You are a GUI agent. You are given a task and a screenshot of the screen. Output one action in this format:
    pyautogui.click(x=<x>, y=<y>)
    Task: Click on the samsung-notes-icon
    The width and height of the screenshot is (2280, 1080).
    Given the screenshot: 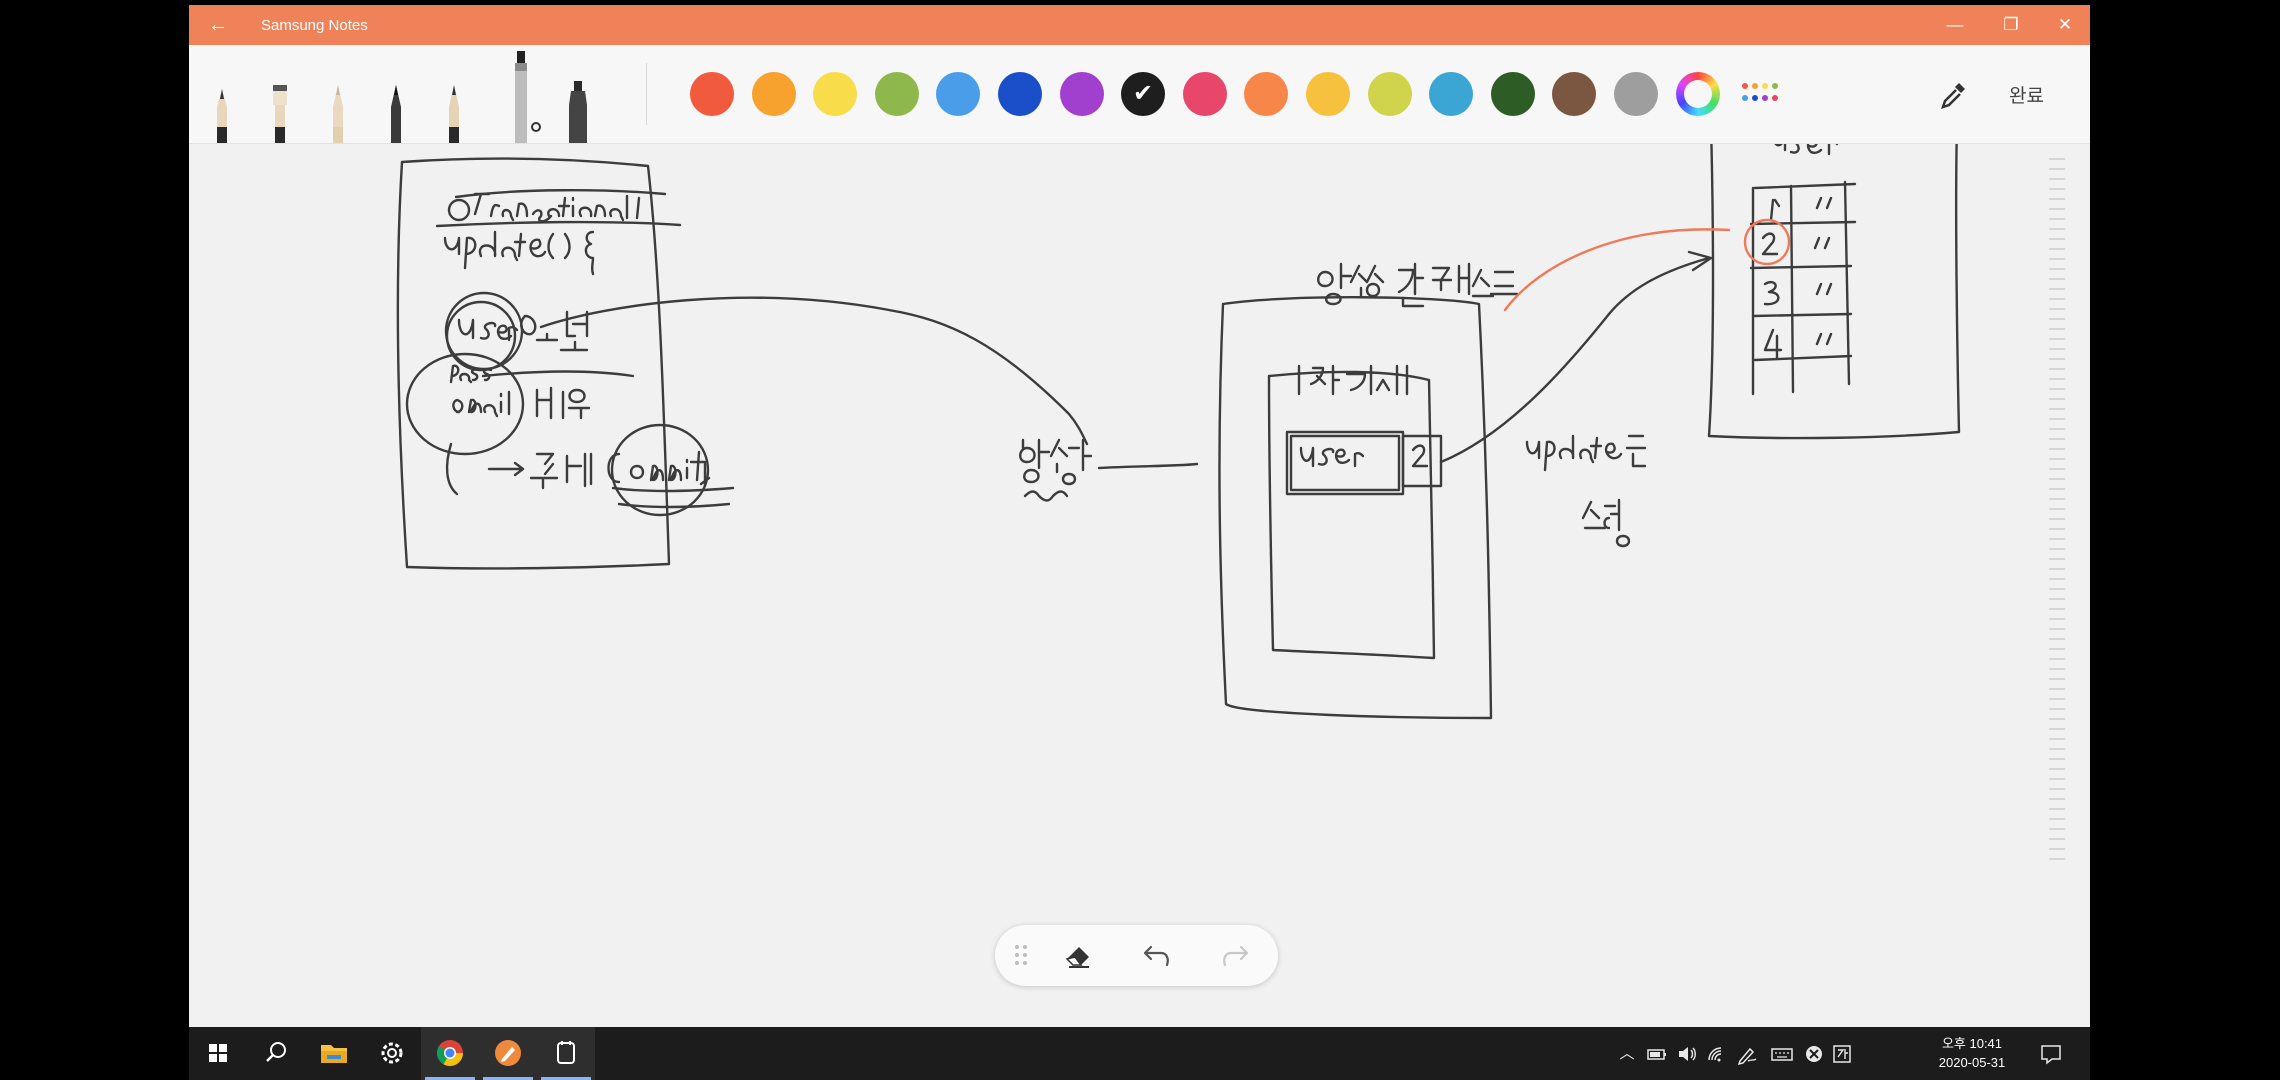 What is the action you would take?
    pyautogui.click(x=566, y=1052)
    